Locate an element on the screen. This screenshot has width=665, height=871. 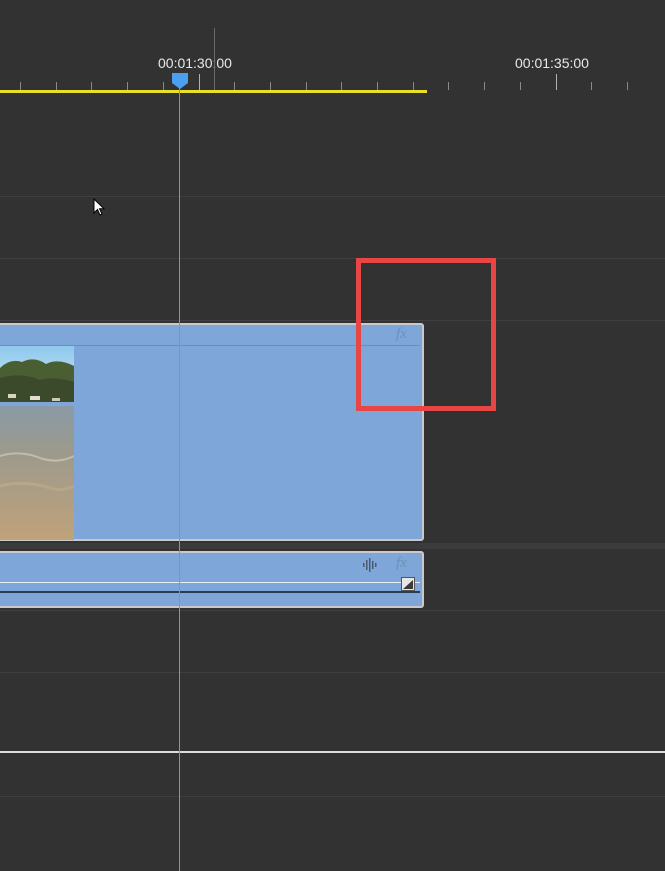
track-section-divider is located at coordinates (332, 752).